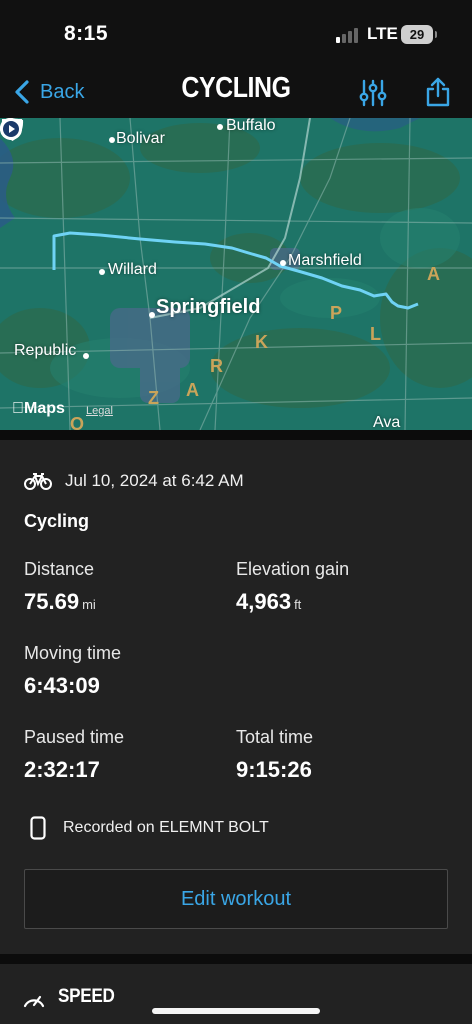 This screenshot has width=472, height=1024. I want to click on map-label-willard: Willard, so click(132, 269).